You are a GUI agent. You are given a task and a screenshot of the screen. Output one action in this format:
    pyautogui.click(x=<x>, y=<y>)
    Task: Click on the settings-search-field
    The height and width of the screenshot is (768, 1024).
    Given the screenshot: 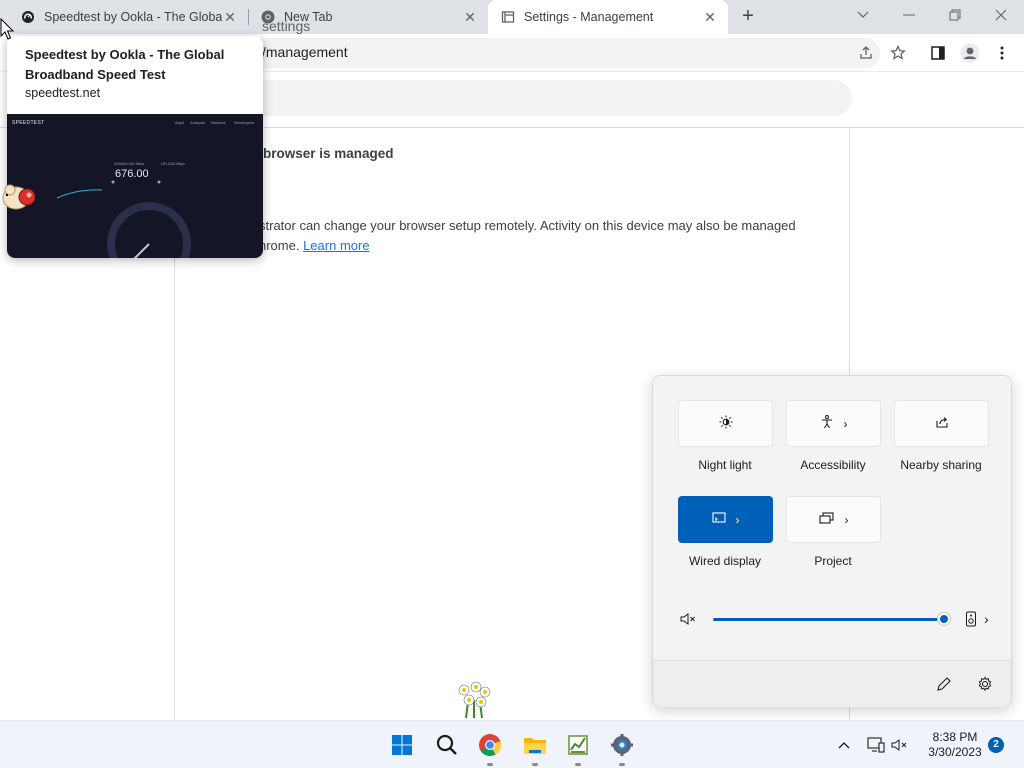 What is the action you would take?
    pyautogui.click(x=516, y=98)
    